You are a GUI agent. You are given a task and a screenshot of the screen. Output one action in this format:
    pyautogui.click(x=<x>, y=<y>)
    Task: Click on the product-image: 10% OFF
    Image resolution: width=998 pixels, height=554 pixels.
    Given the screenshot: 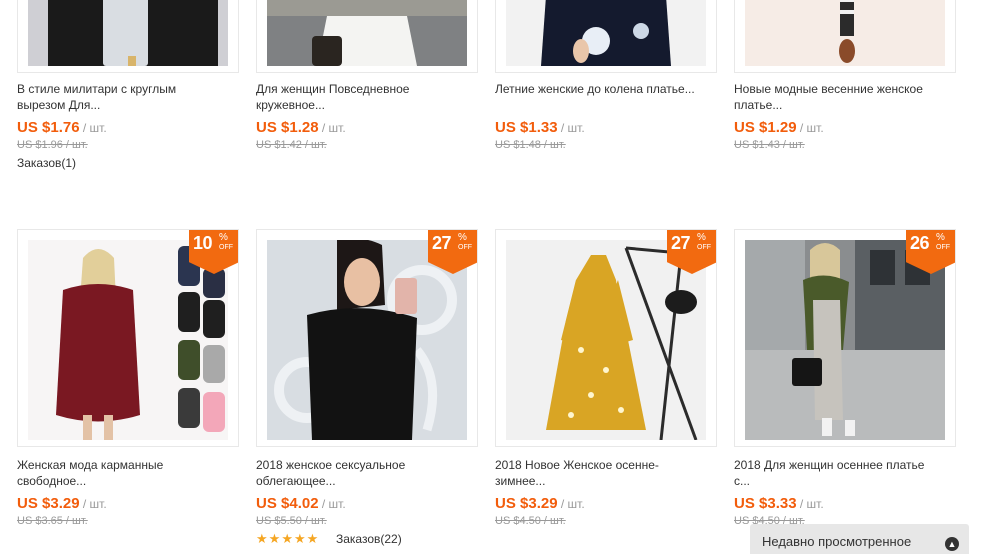 What is the action you would take?
    pyautogui.click(x=128, y=338)
    